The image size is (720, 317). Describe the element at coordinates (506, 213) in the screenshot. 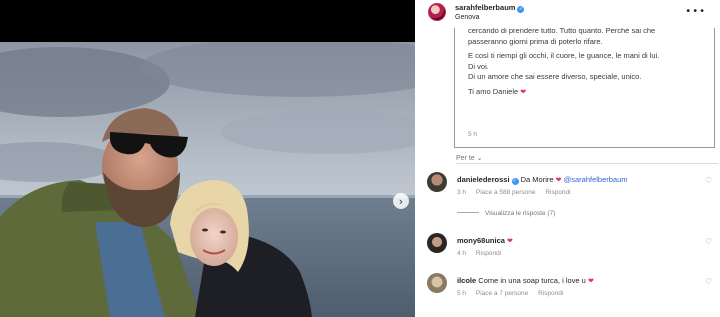

I see `view-replies-button: Visualizza le risposte (7)` at that location.